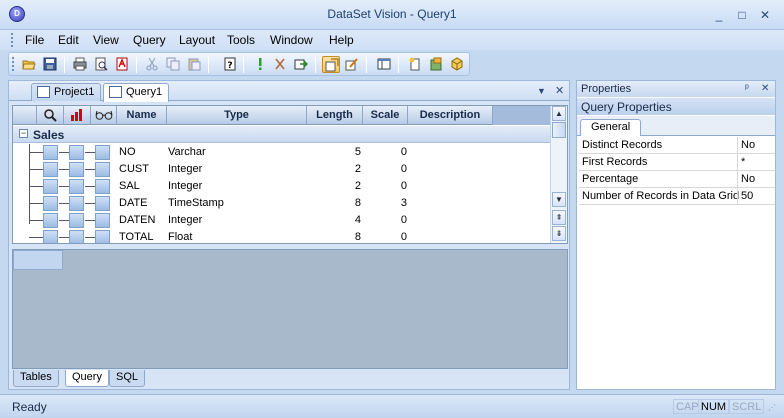  What do you see at coordinates (260, 64) in the screenshot?
I see `execute-button` at bounding box center [260, 64].